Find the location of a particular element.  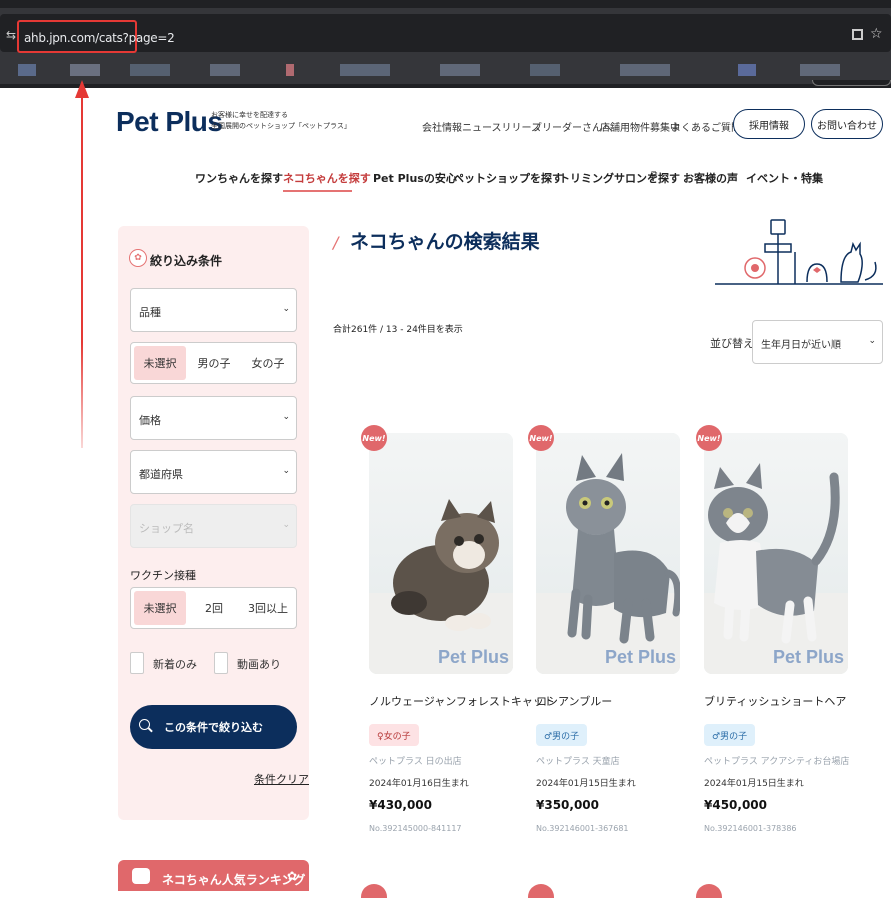

sort-select-value: 生年月日が近い順 is located at coordinates (801, 345).